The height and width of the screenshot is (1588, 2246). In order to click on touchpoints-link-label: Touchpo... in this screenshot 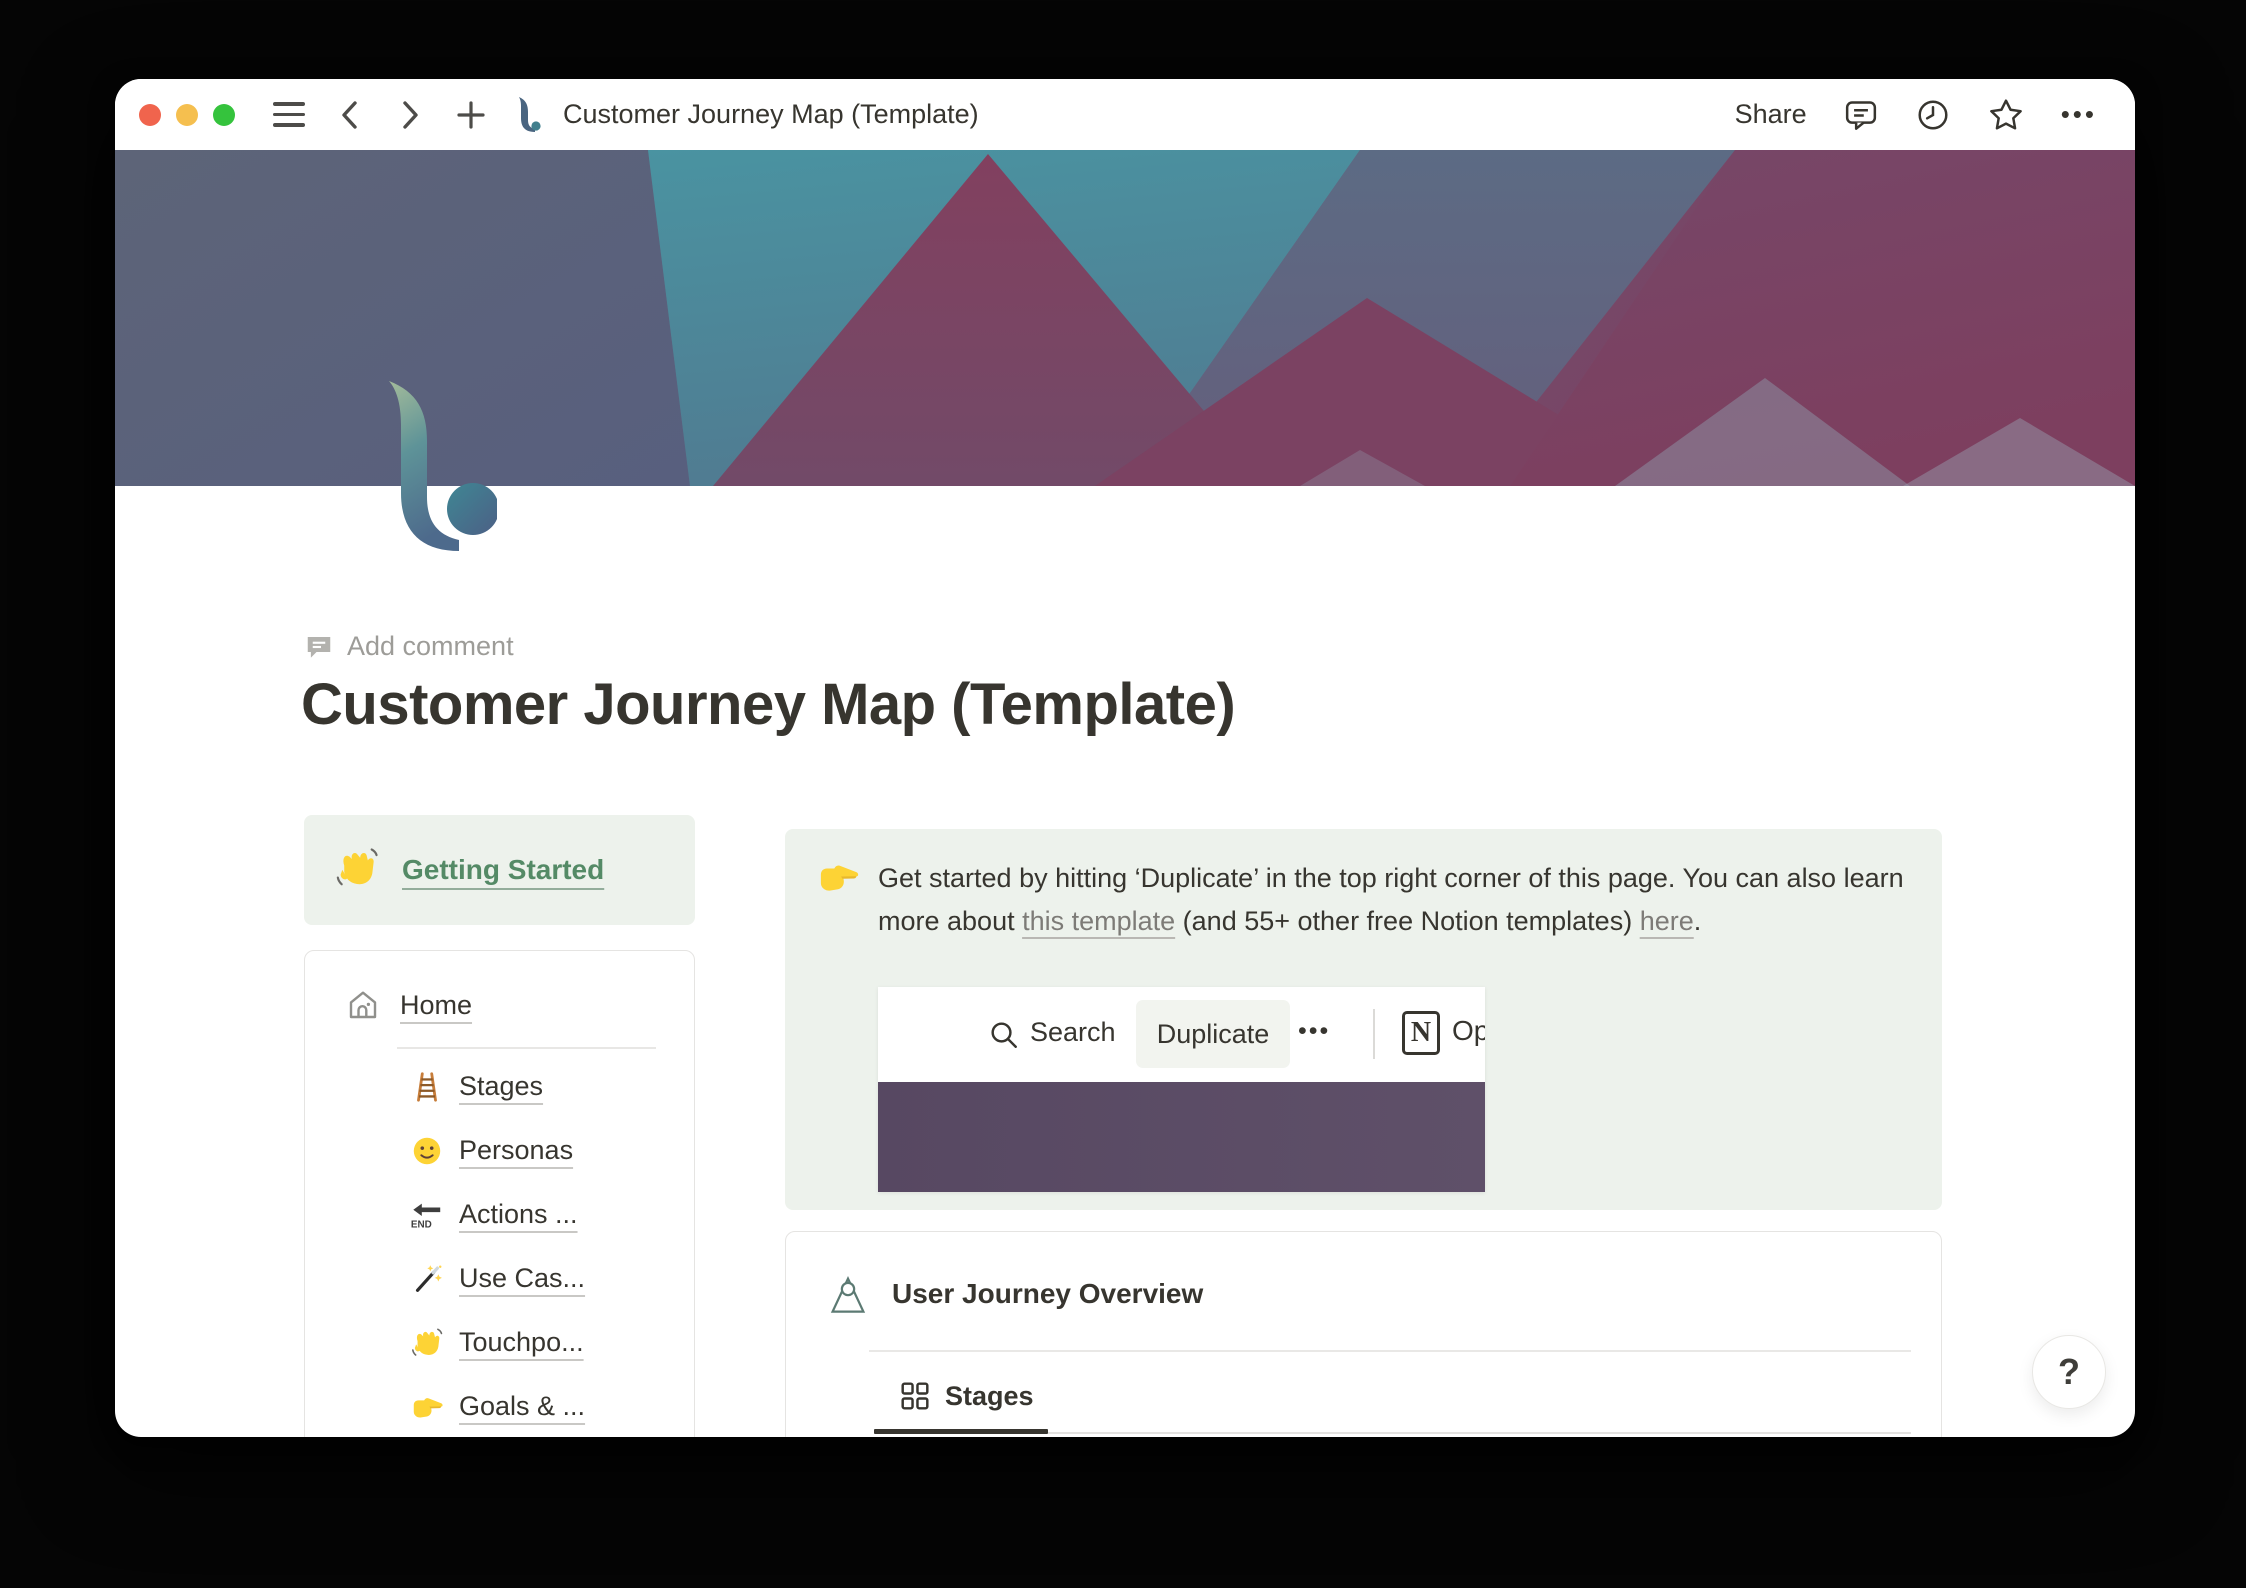, I will do `click(521, 1342)`.